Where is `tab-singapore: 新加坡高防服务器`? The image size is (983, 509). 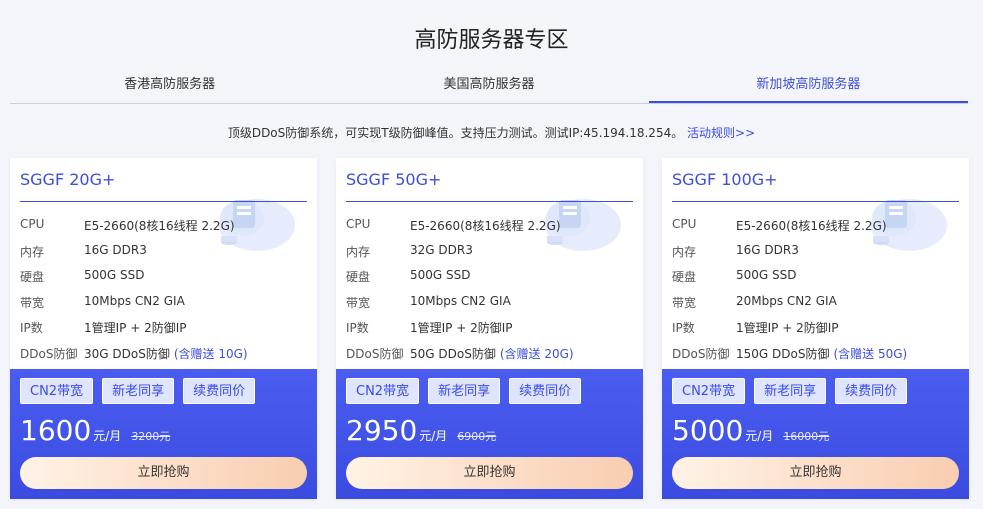
tab-singapore: 新加坡高防服务器 is located at coordinates (808, 86).